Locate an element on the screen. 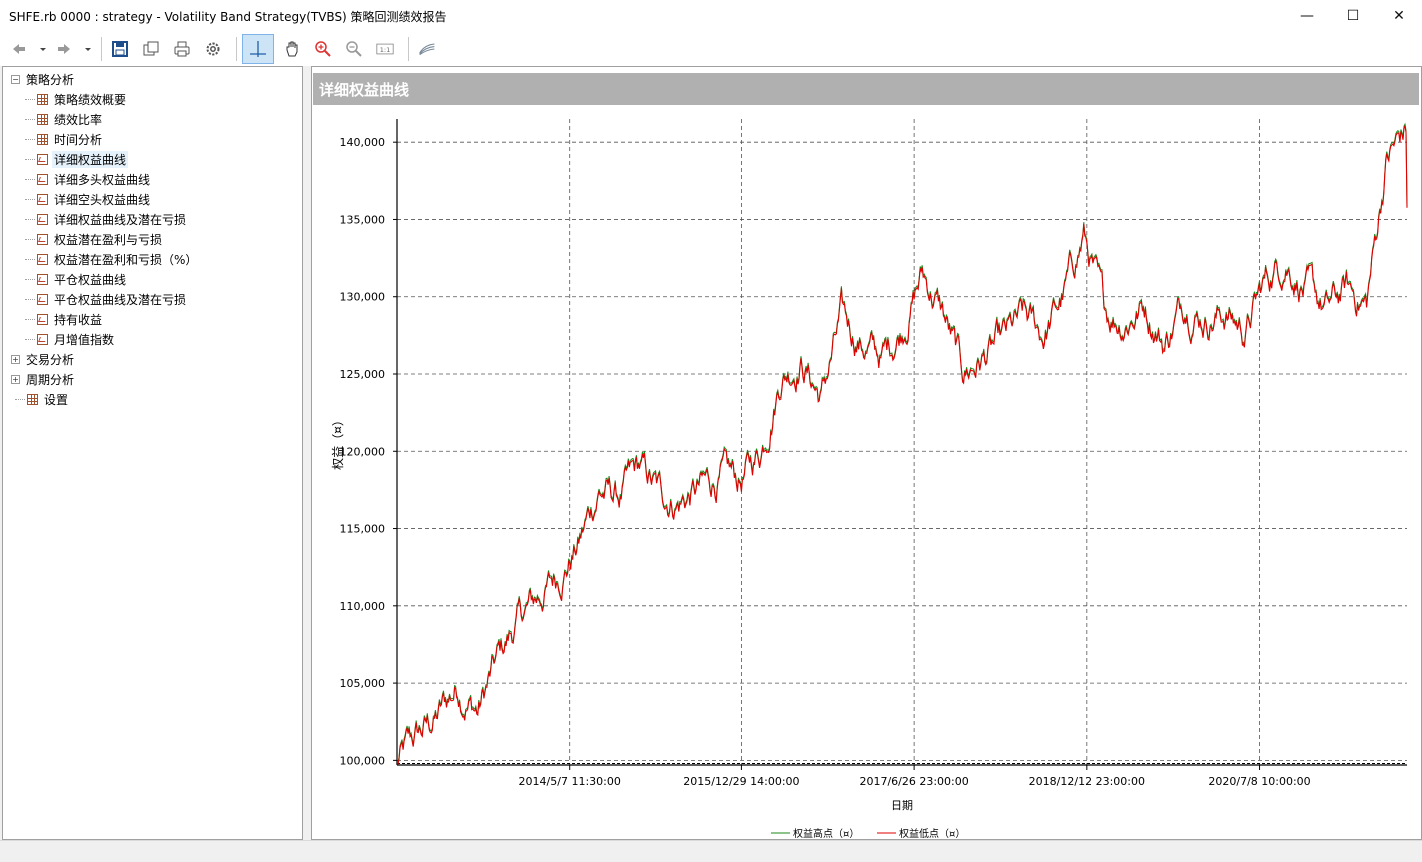 The width and height of the screenshot is (1422, 862). x-tick-label: 2020/7/8 10:00:00 is located at coordinates (1259, 781).